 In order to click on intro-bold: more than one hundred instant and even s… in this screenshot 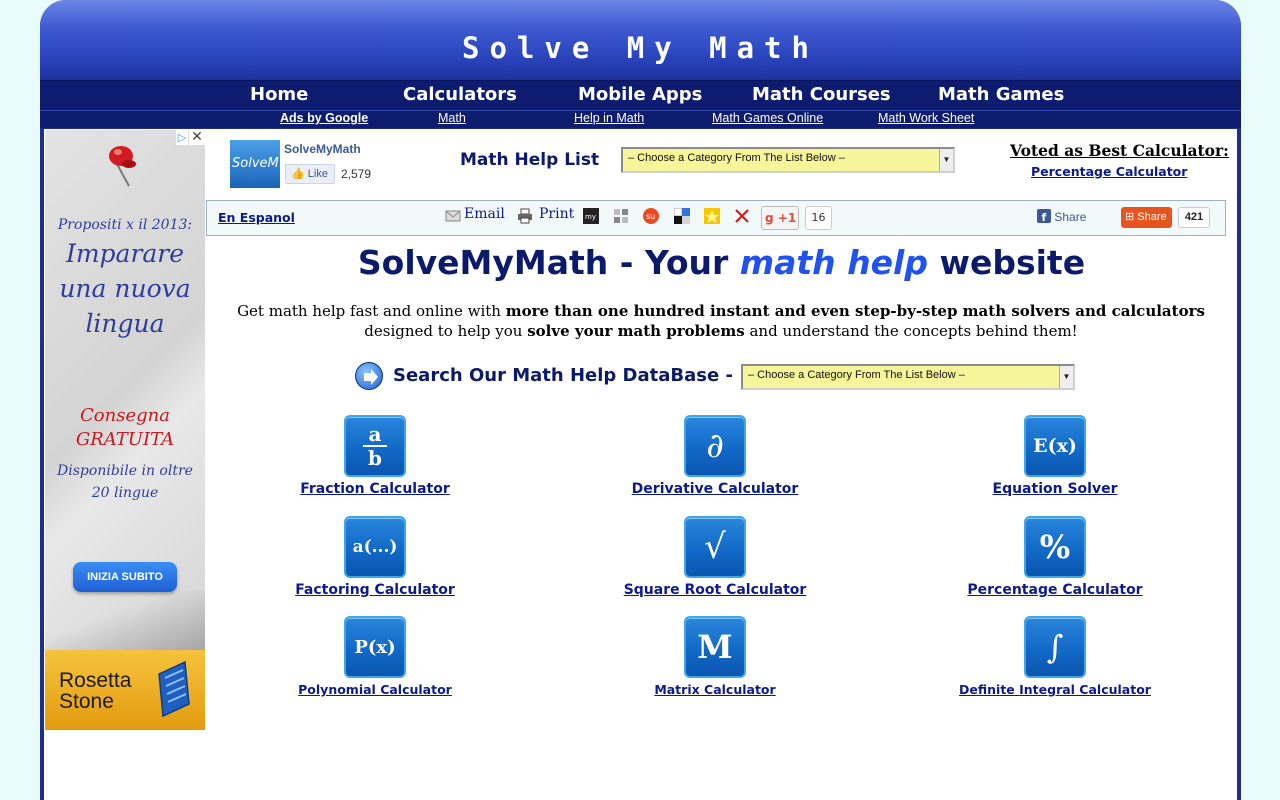, I will do `click(855, 311)`.